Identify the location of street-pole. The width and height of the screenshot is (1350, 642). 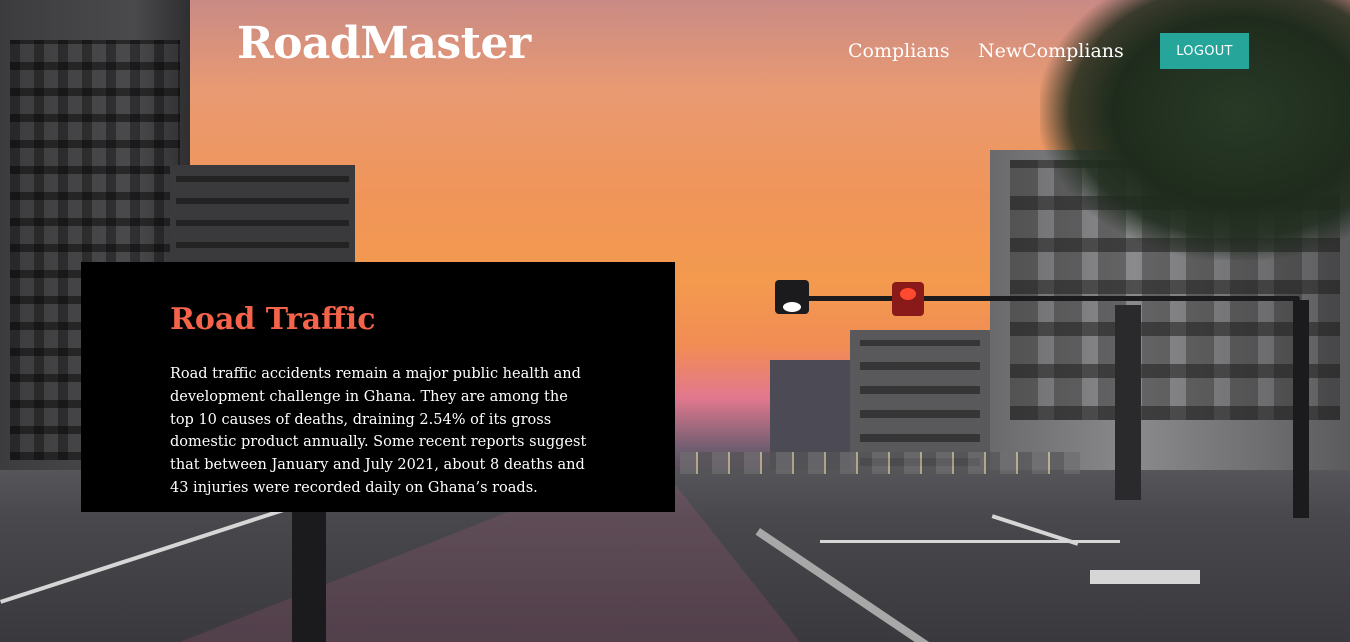
(1128, 402).